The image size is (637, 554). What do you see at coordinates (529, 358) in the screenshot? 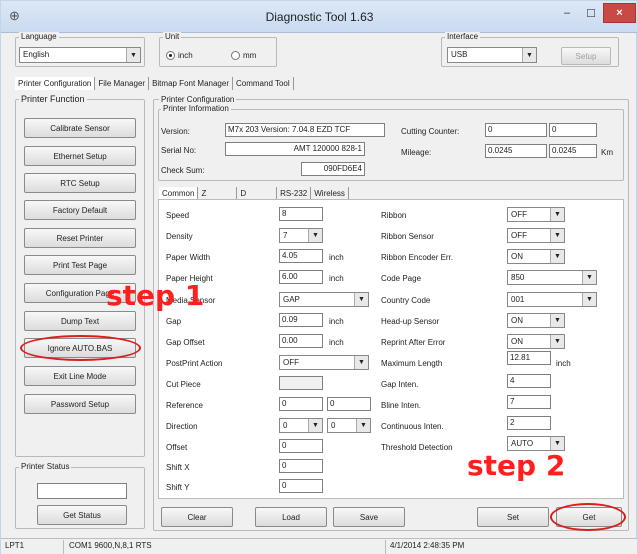
I see `maximum-length-field: 12.81` at bounding box center [529, 358].